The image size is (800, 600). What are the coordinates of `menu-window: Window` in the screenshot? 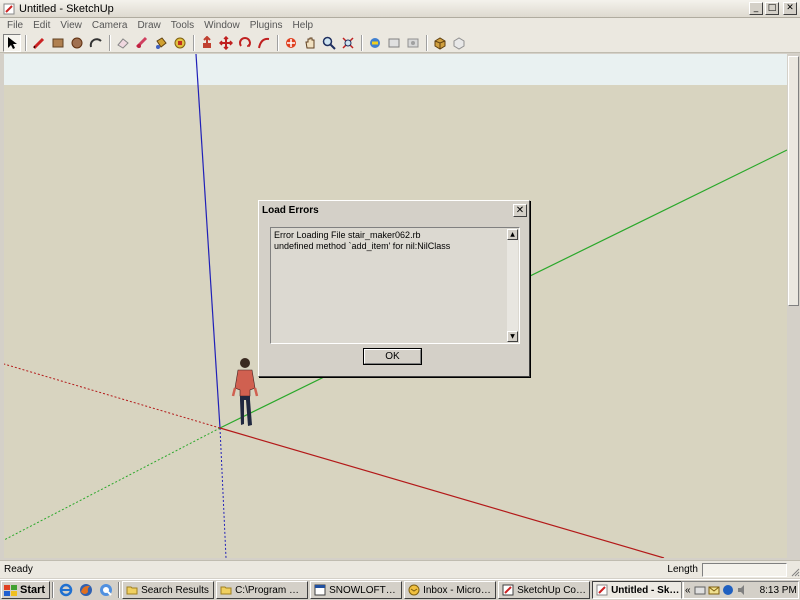 It's located at (222, 25).